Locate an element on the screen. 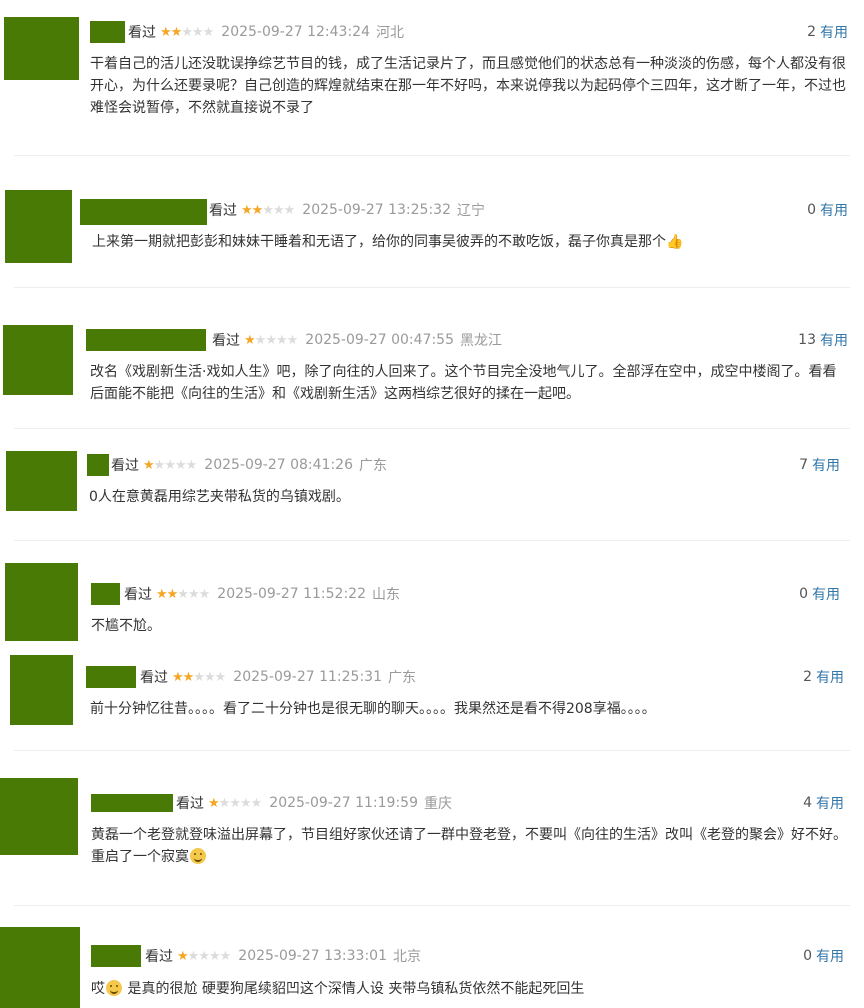 This screenshot has width=864, height=1008. comment-meta: 看过 ★ ★ ★ ★ ★ 2025-09-27 11:52:22 山东 is located at coordinates (262, 594).